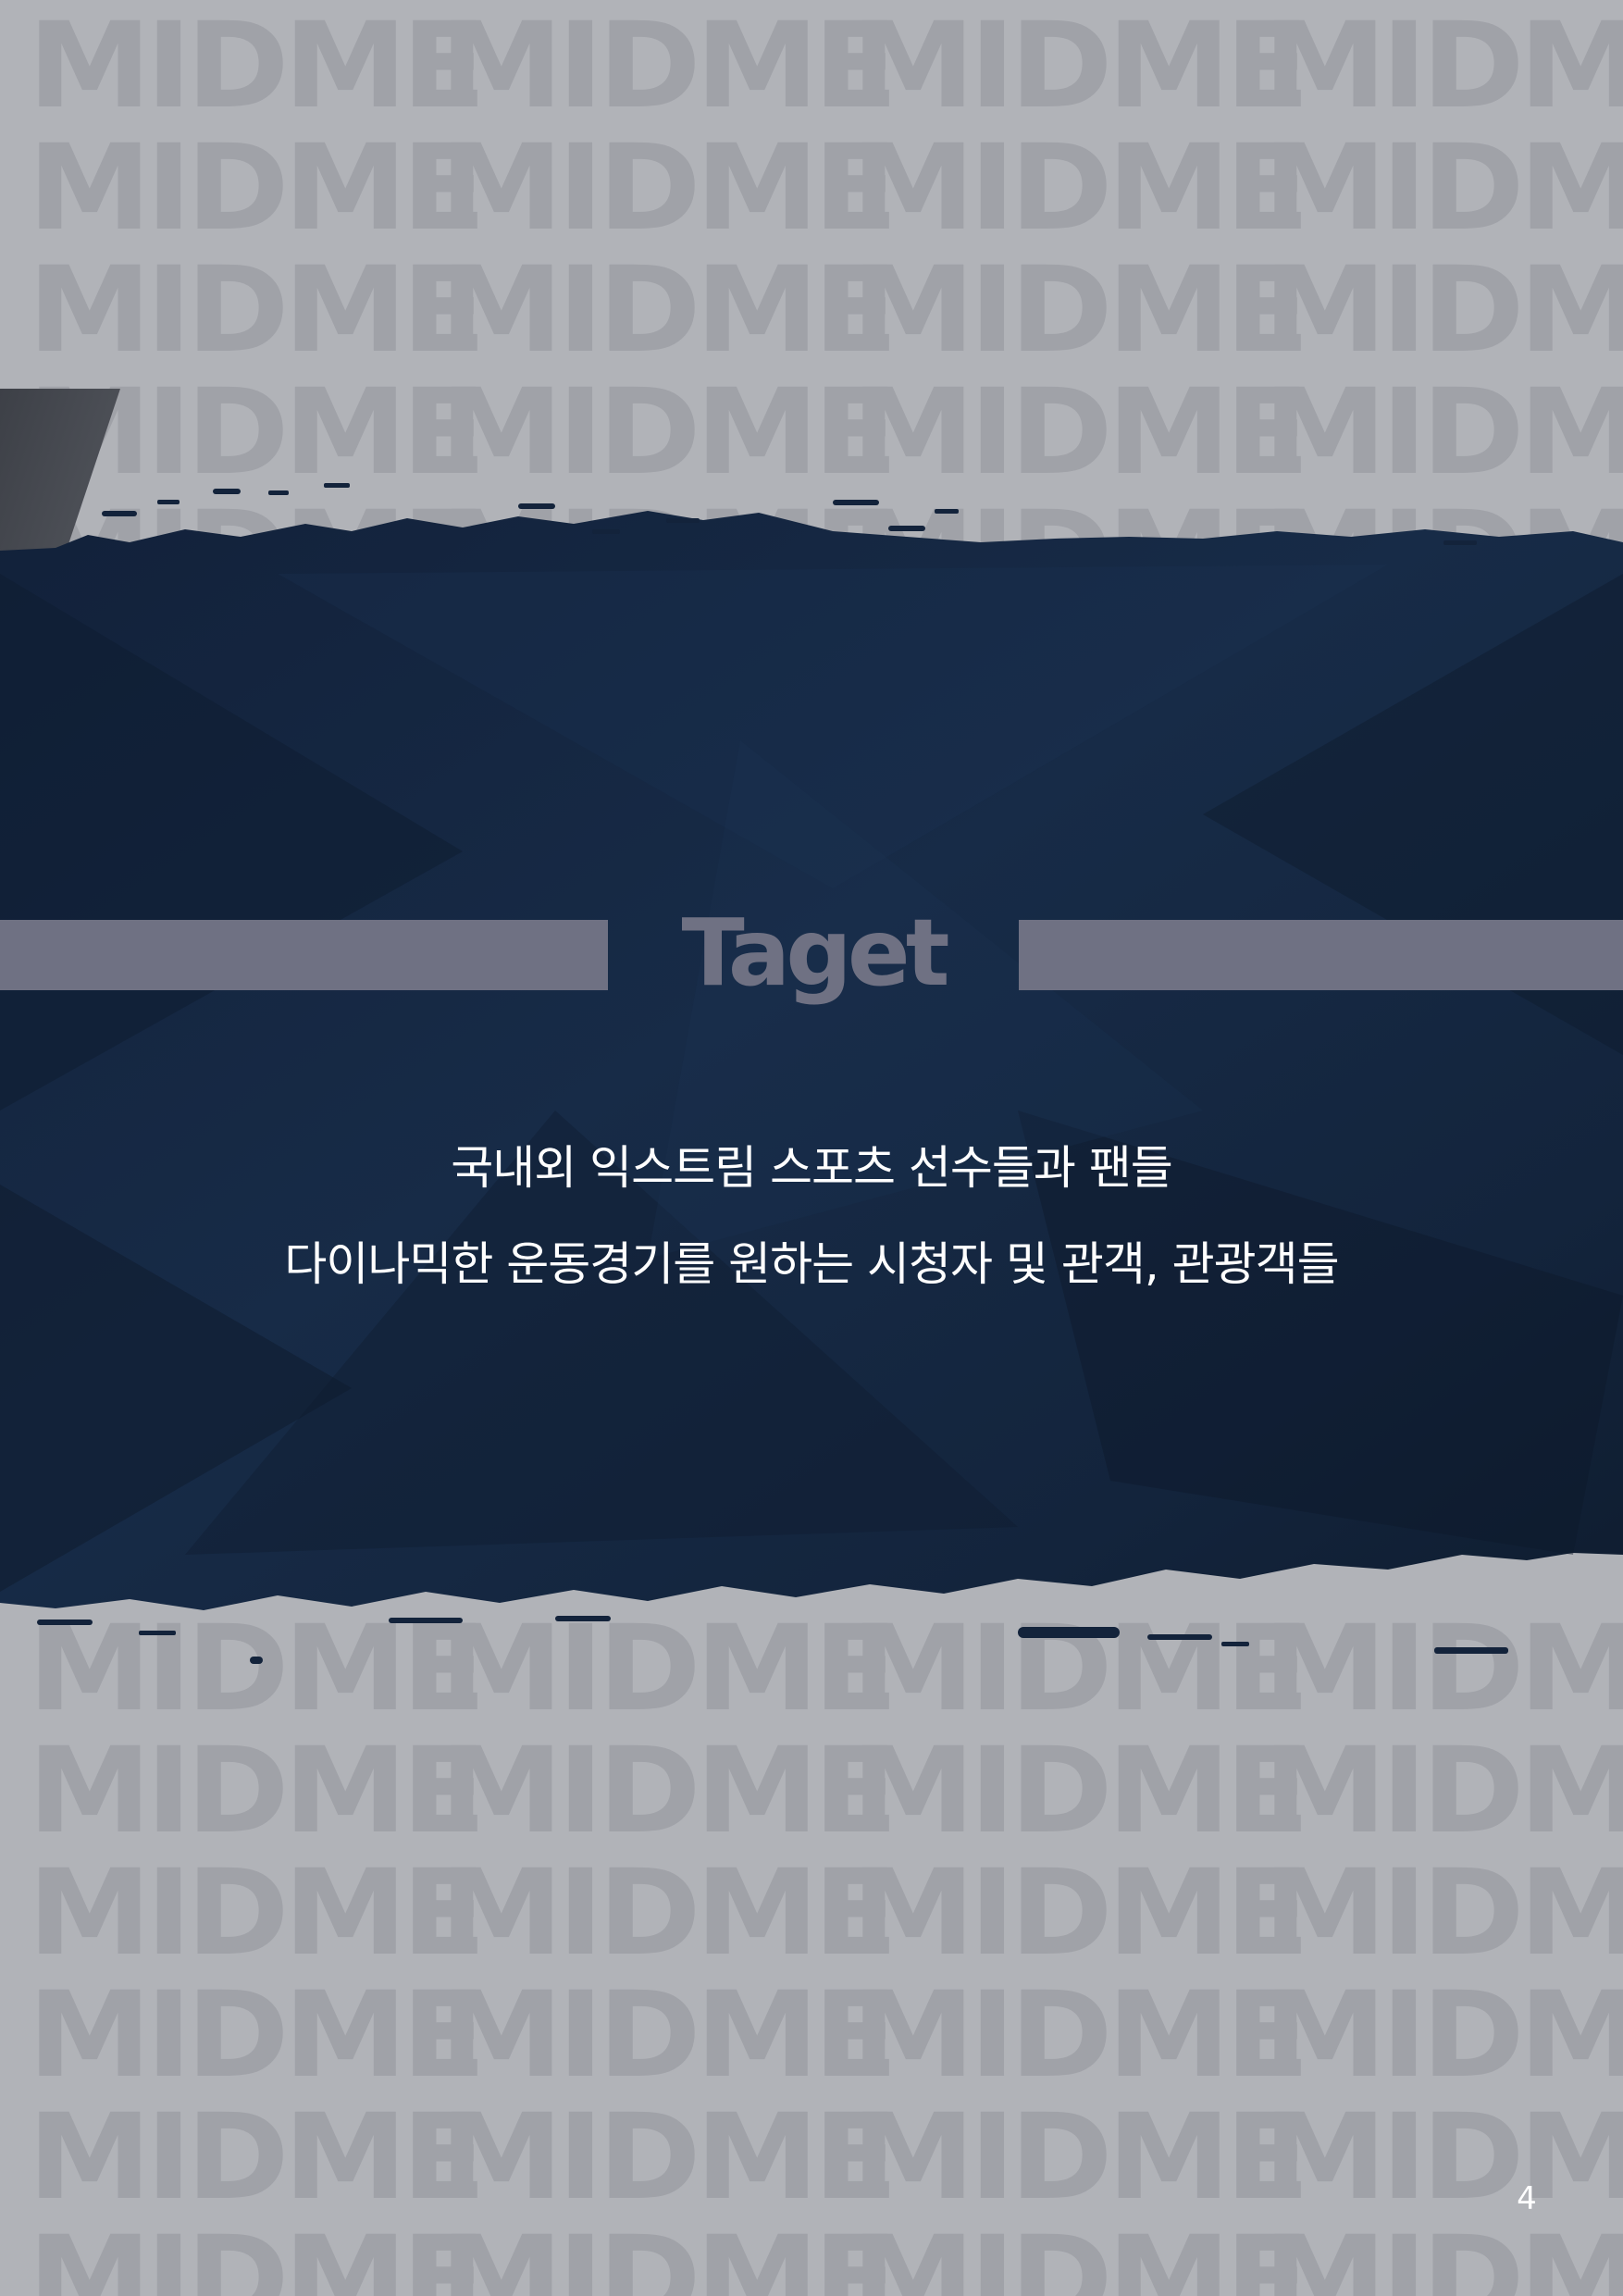 This screenshot has height=2296, width=1623. What do you see at coordinates (812, 1168) in the screenshot?
I see `target-line-1: 국내외 익스트림 스포츠 선수들과 팬들` at bounding box center [812, 1168].